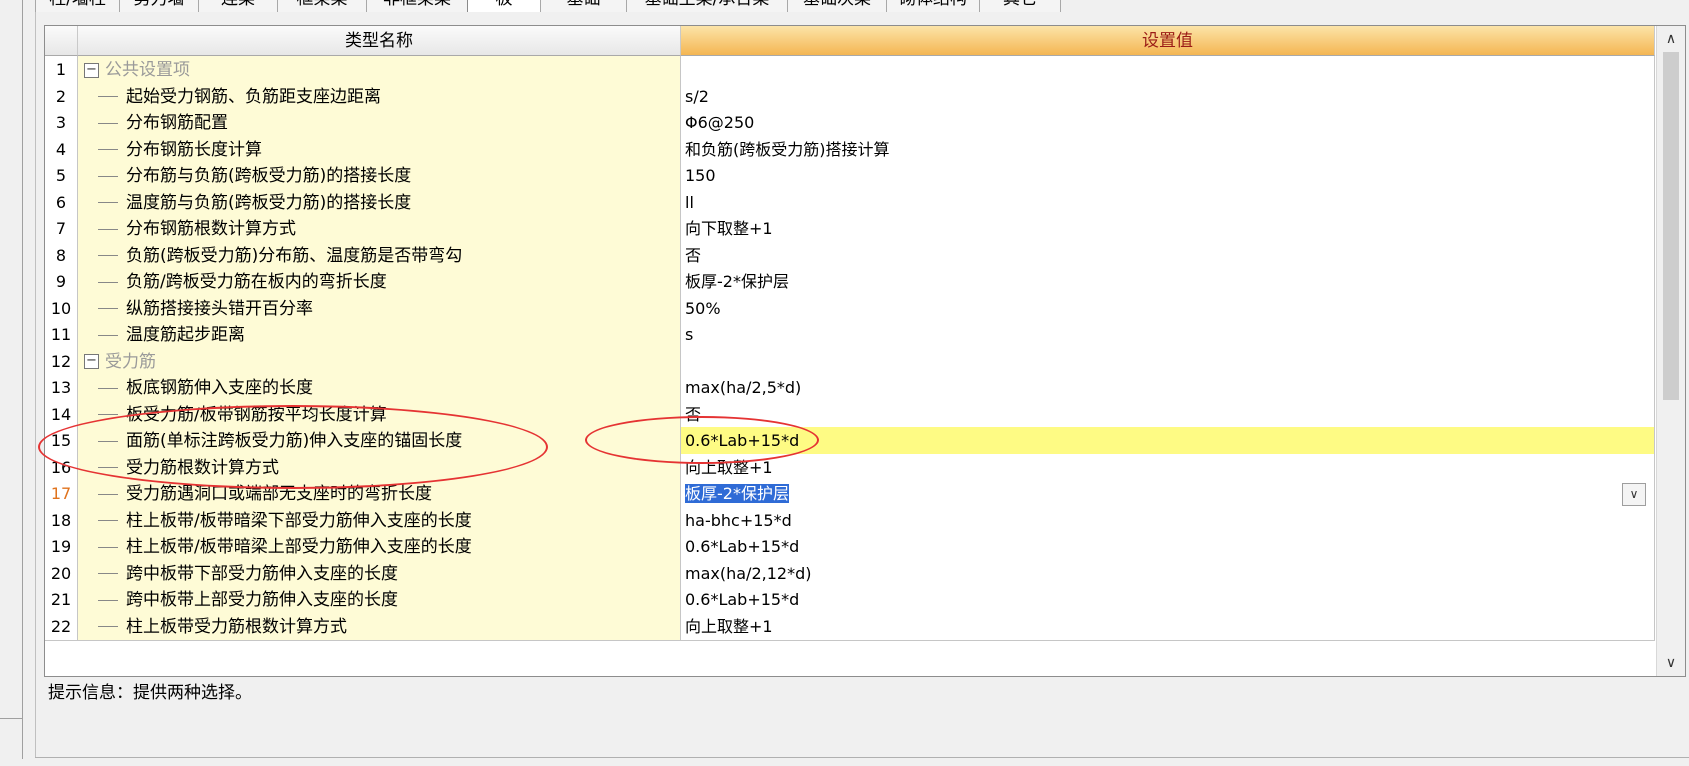 The width and height of the screenshot is (1689, 766). Describe the element at coordinates (35, 379) in the screenshot. I see `panel-border` at that location.